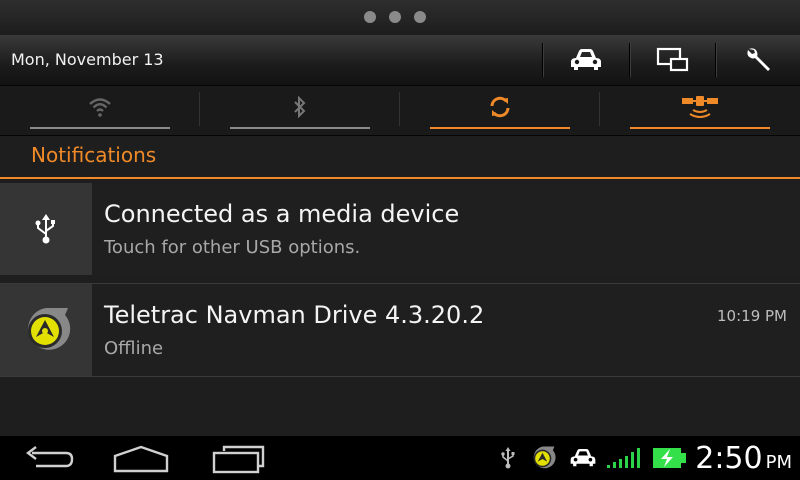 Image resolution: width=800 pixels, height=480 pixels. Describe the element at coordinates (400, 60) in the screenshot. I see `quick-settings-header: Mon, November 13` at that location.